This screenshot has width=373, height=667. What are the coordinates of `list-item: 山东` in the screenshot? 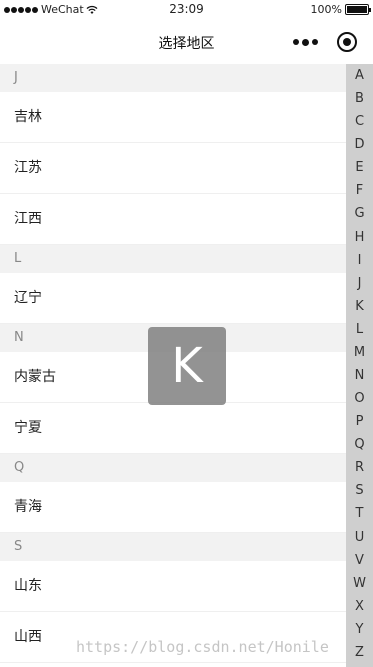 It's located at (173, 586).